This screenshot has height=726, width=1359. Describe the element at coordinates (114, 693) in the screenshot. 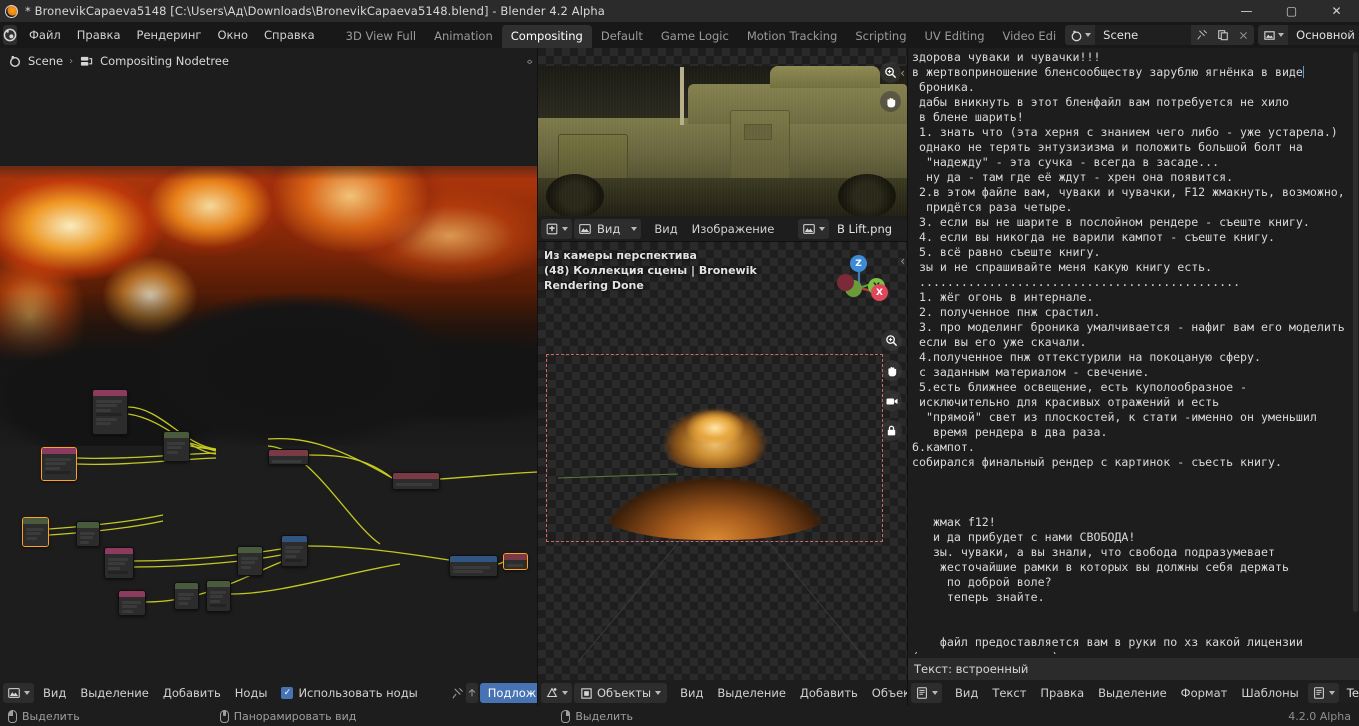

I see `node-menu-выделение: Выделение` at that location.